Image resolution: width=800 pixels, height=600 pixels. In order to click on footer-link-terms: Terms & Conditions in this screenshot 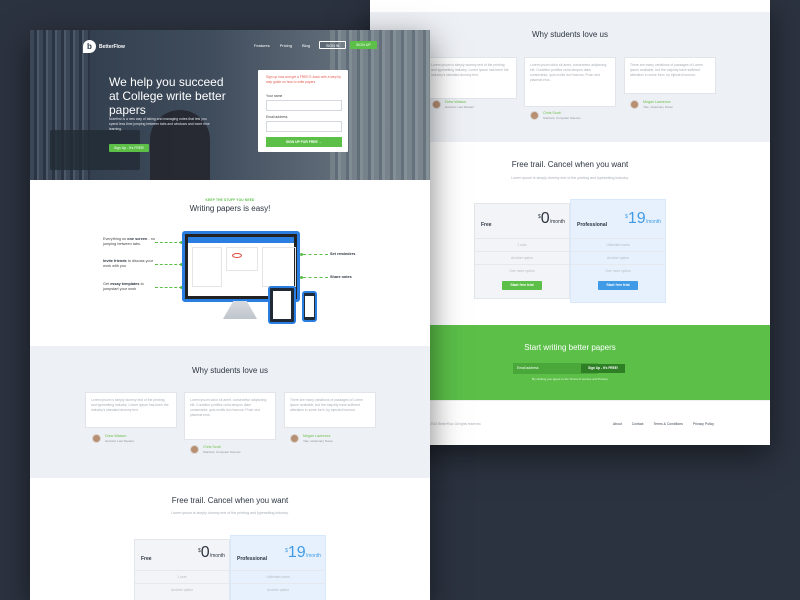, I will do `click(667, 424)`.